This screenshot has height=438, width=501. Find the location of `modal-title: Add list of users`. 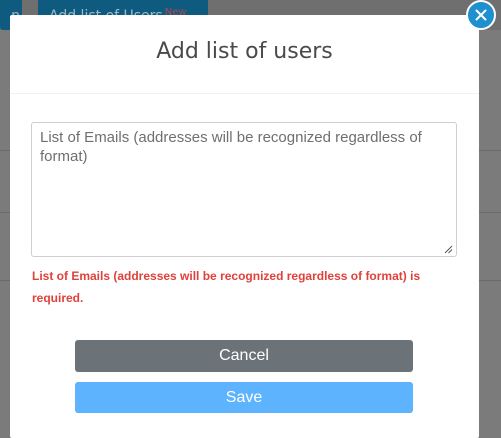

modal-title: Add list of users is located at coordinates (244, 51).